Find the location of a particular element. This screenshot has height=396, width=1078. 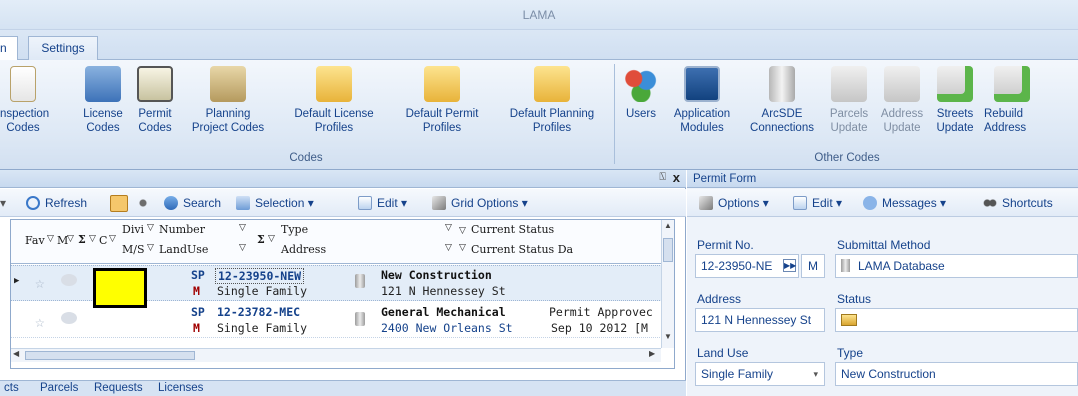

tab-parcels: Parcels is located at coordinates (59, 388).